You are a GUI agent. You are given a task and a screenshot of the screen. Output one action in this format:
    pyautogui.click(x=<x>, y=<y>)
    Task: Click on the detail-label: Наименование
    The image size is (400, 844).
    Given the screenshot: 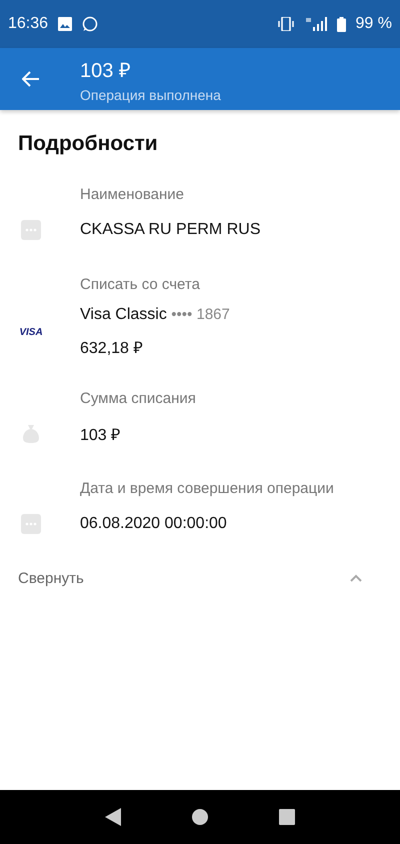 What is the action you would take?
    pyautogui.click(x=132, y=194)
    